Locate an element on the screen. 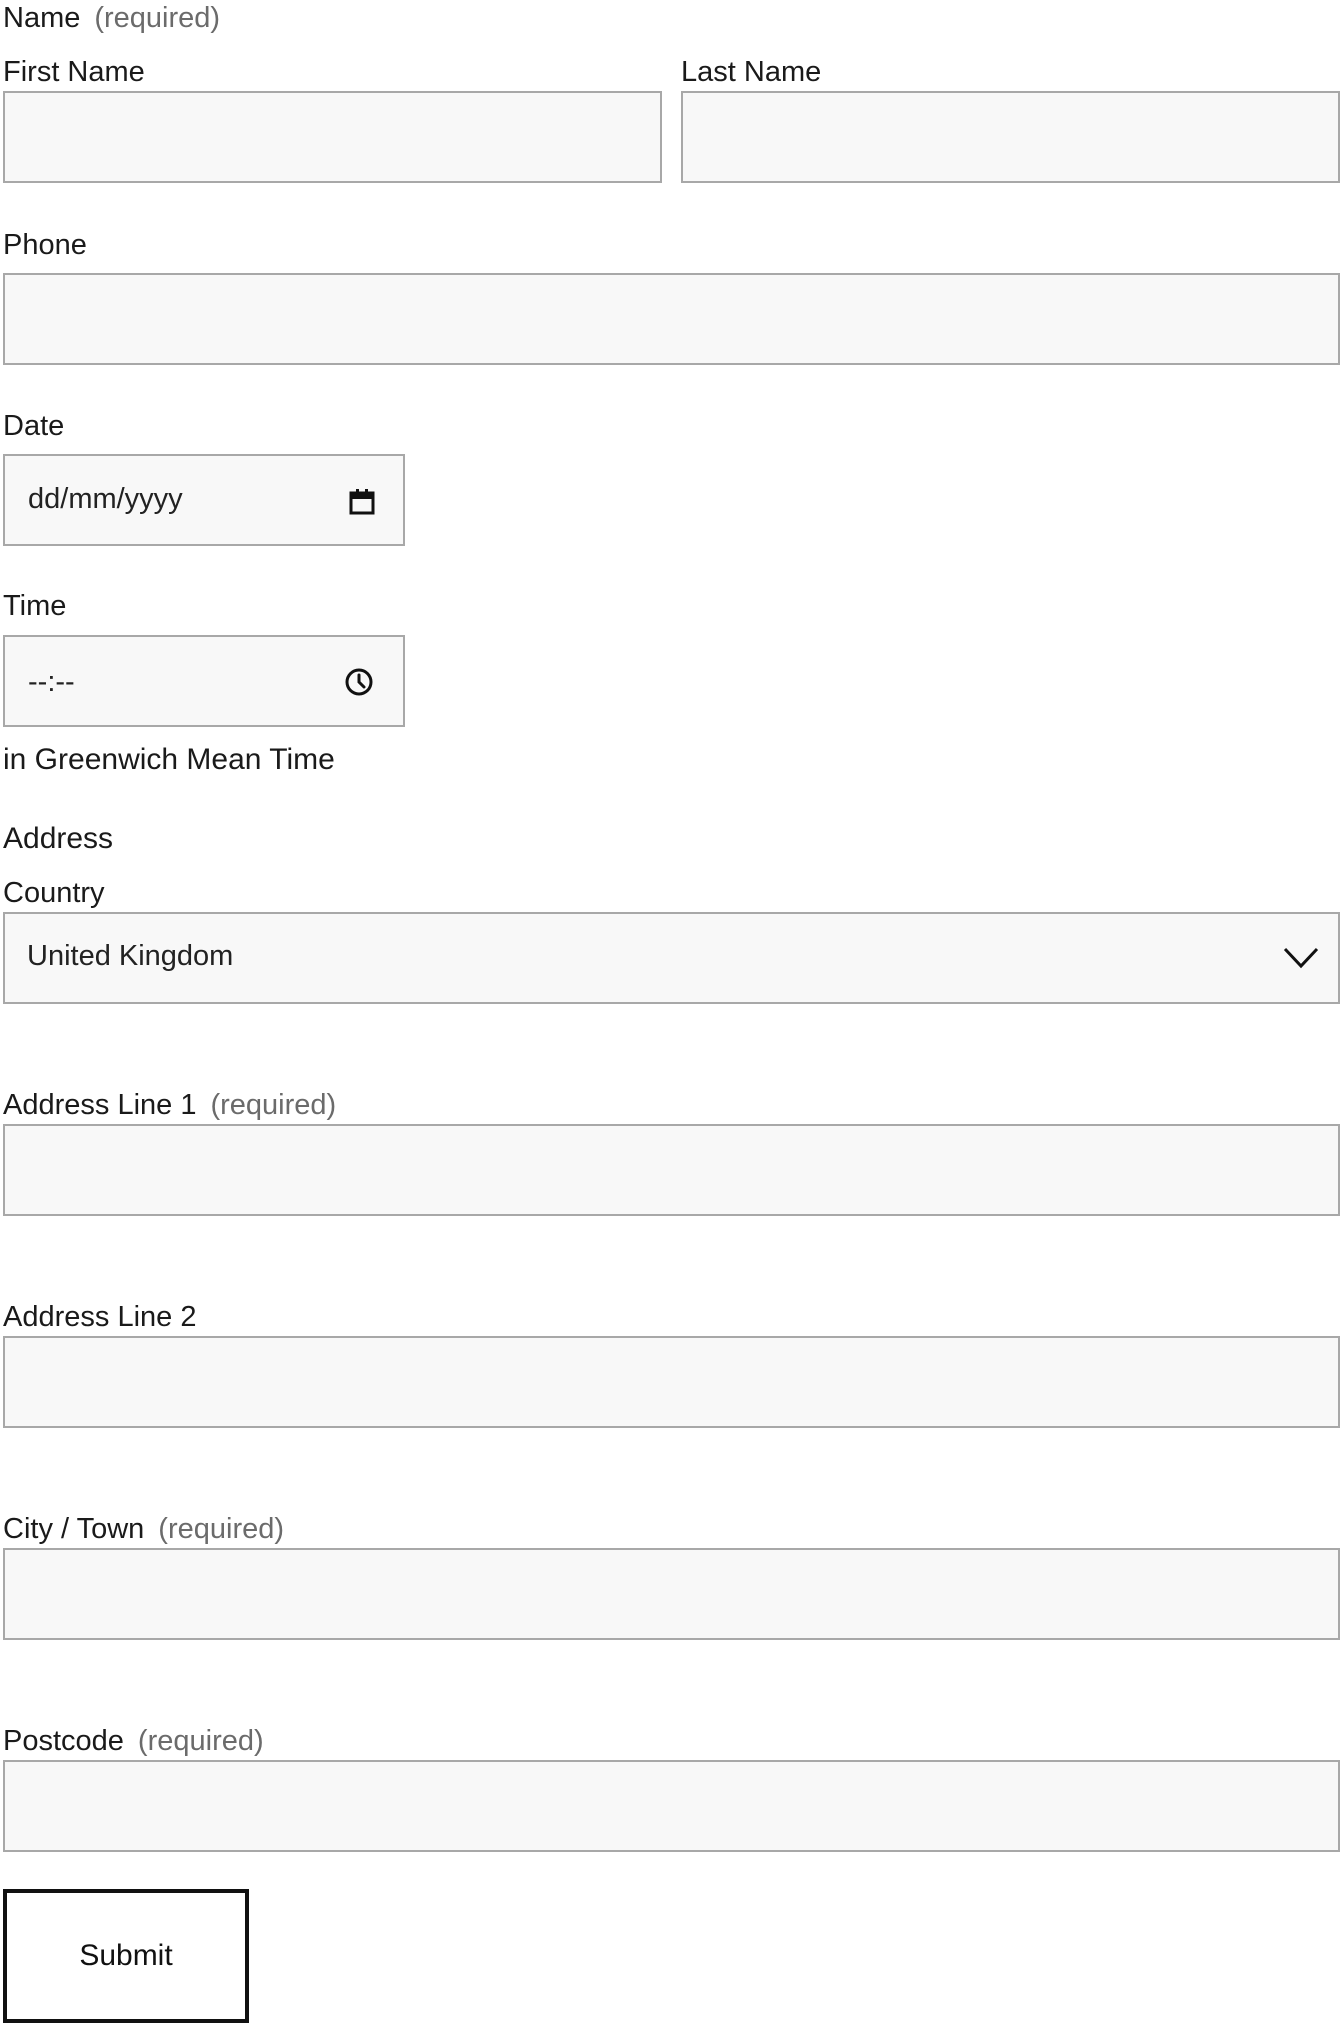  postcode-label-text: Postcode is located at coordinates (63, 1741).